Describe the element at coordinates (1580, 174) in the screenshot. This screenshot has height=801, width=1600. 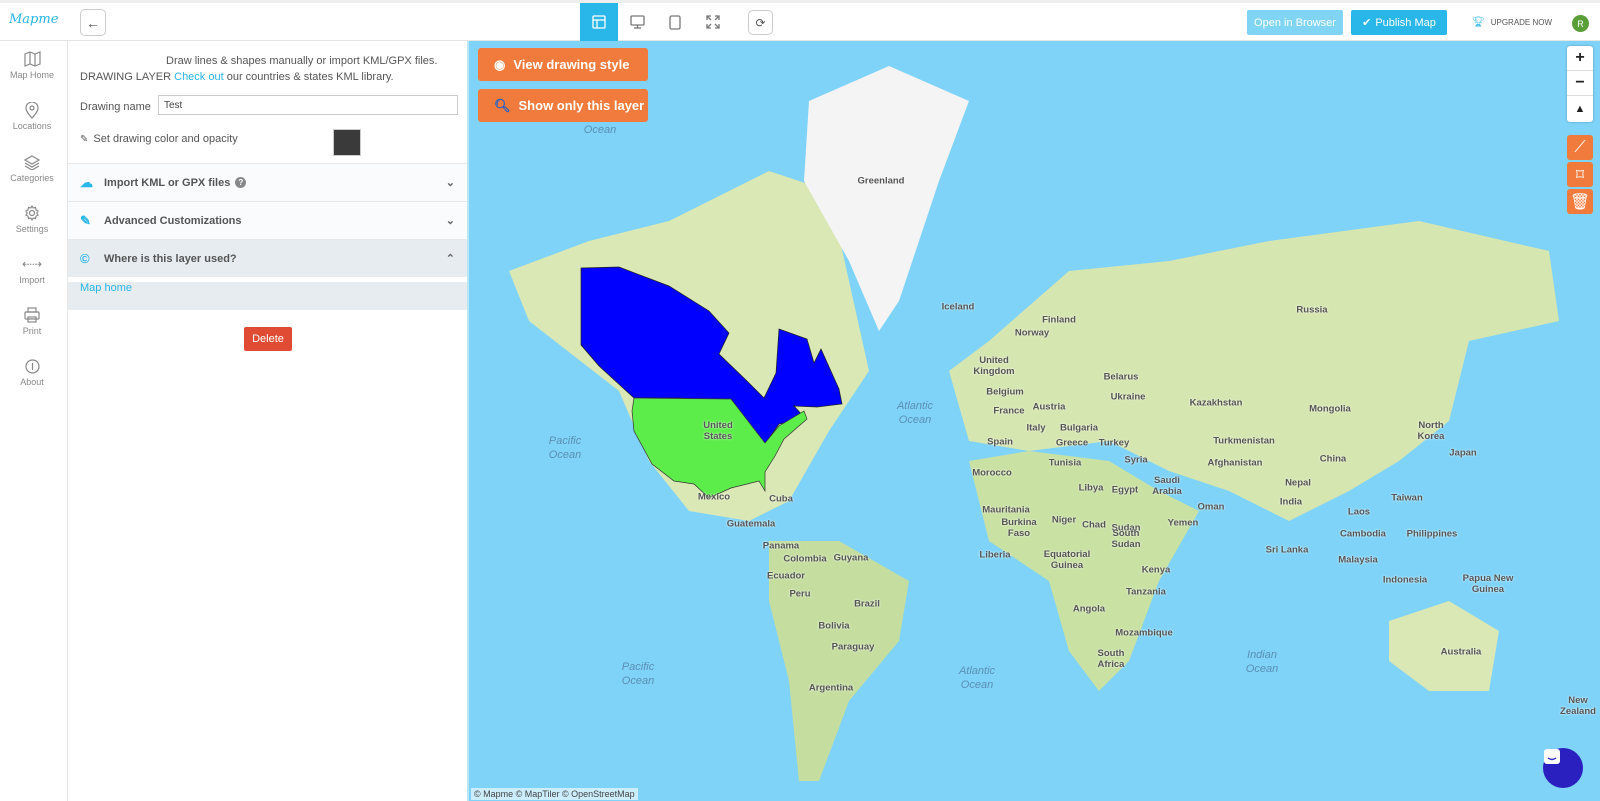
I see `draw-polygon-button: ⌑` at that location.